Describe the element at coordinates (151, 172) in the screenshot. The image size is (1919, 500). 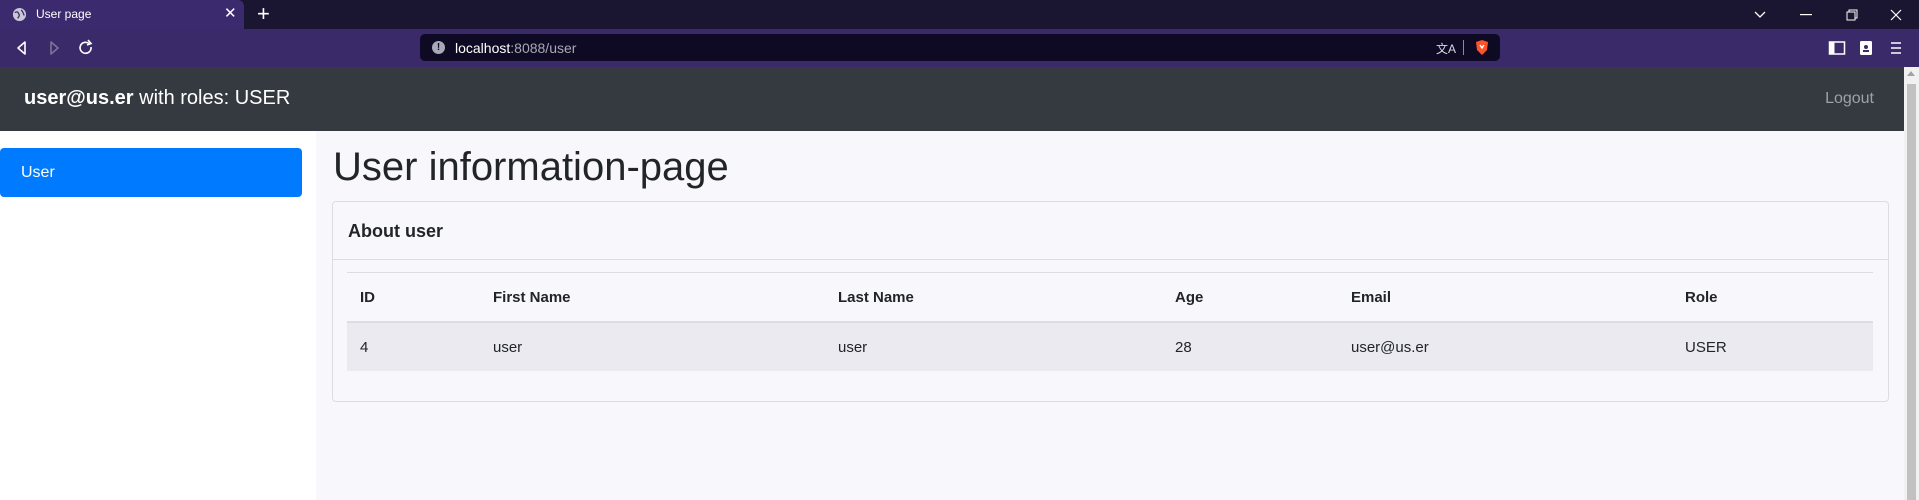
I see `sidebar-item-user: User` at that location.